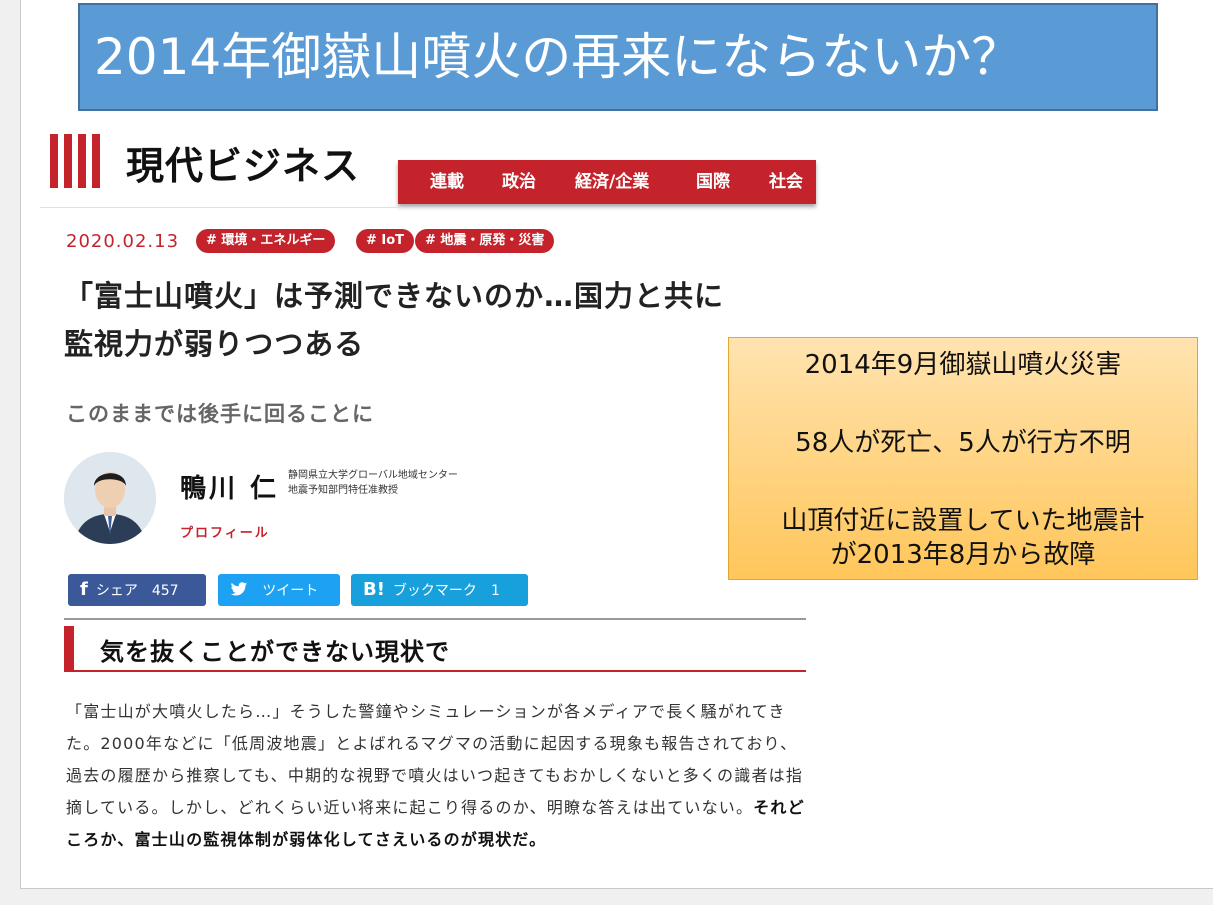 The width and height of the screenshot is (1213, 905). What do you see at coordinates (963, 365) in the screenshot?
I see `callout-line-1: 2014年9月御嶽山噴火災害` at bounding box center [963, 365].